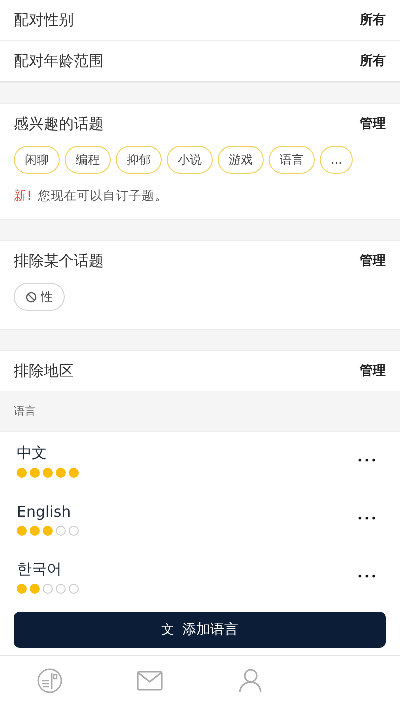 Image resolution: width=400 pixels, height=706 pixels. What do you see at coordinates (241, 160) in the screenshot?
I see `topic-chip: 游戏` at bounding box center [241, 160].